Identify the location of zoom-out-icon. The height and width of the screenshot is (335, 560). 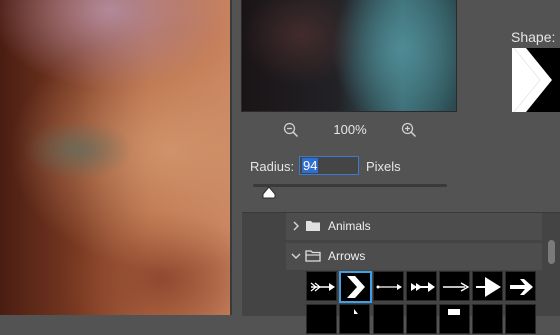
(291, 130).